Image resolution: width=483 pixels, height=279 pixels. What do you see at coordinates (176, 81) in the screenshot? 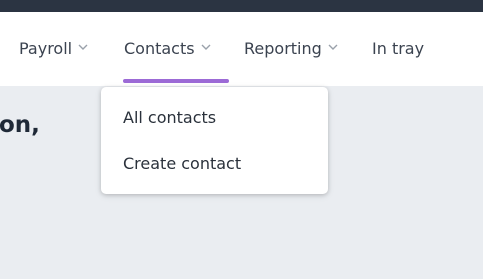
I see `active-tab-indicator` at bounding box center [176, 81].